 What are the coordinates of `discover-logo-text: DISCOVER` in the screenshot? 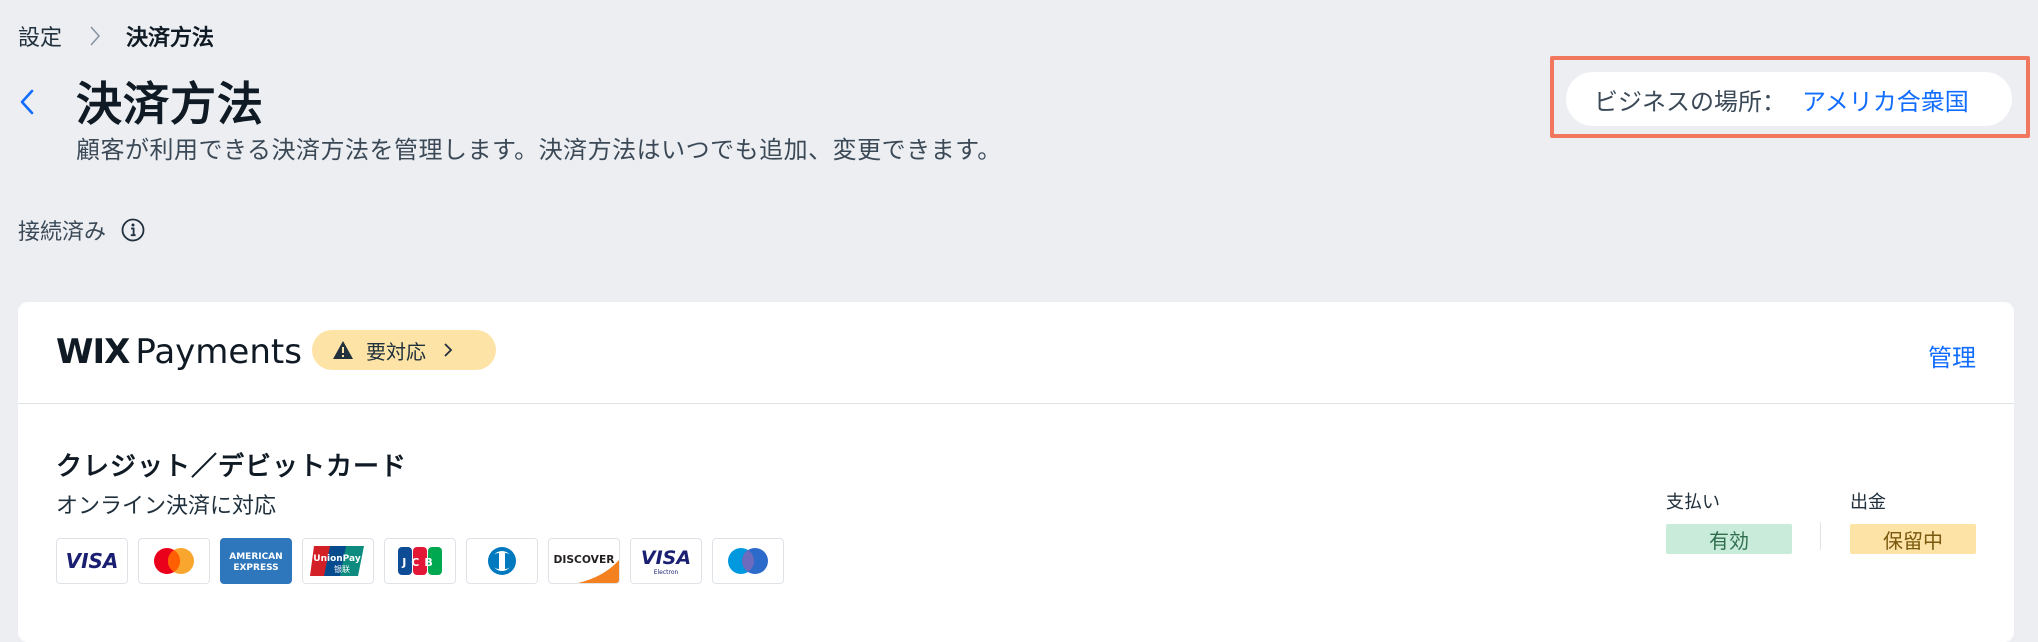 It's located at (585, 559).